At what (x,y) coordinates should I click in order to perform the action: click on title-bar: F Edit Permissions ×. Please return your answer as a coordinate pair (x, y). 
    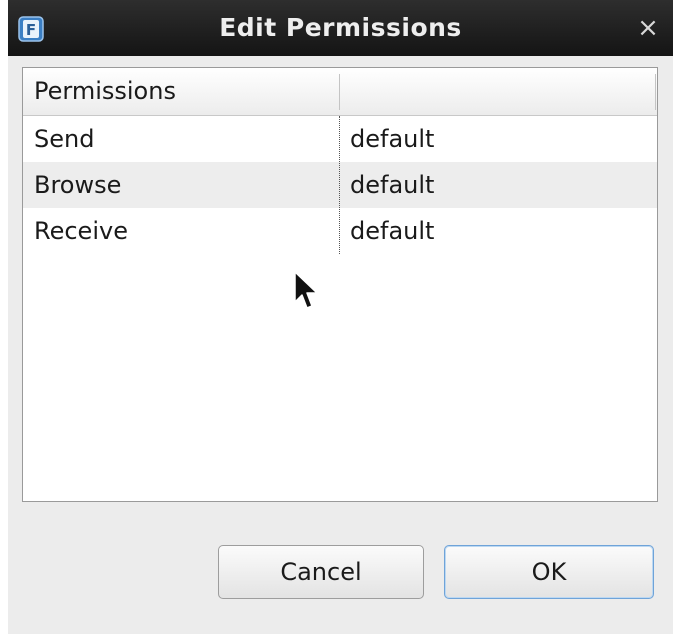
    Looking at the image, I should click on (340, 28).